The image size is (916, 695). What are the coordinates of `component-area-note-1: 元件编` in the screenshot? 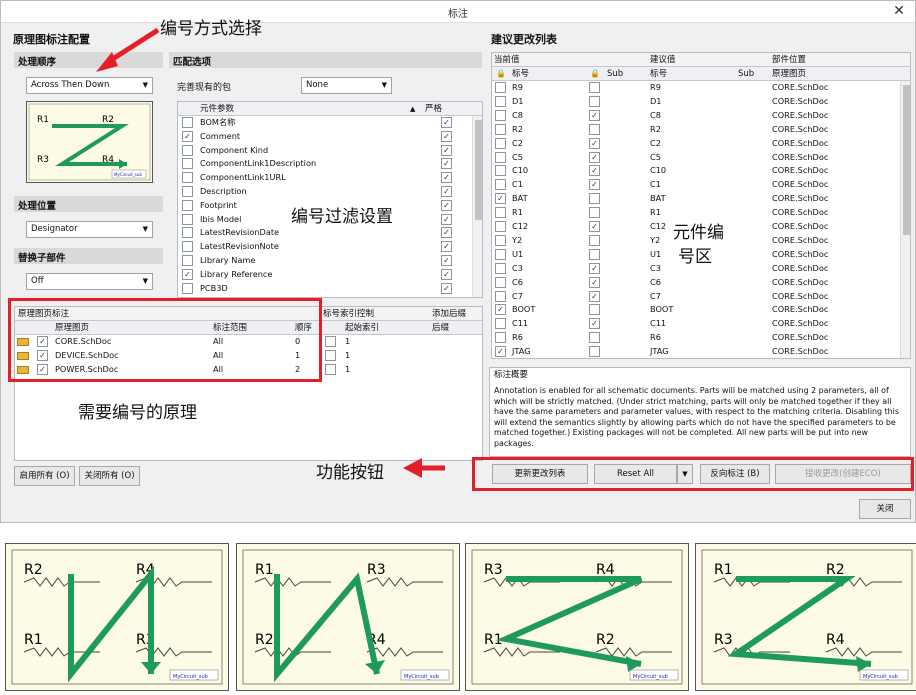 It's located at (698, 233).